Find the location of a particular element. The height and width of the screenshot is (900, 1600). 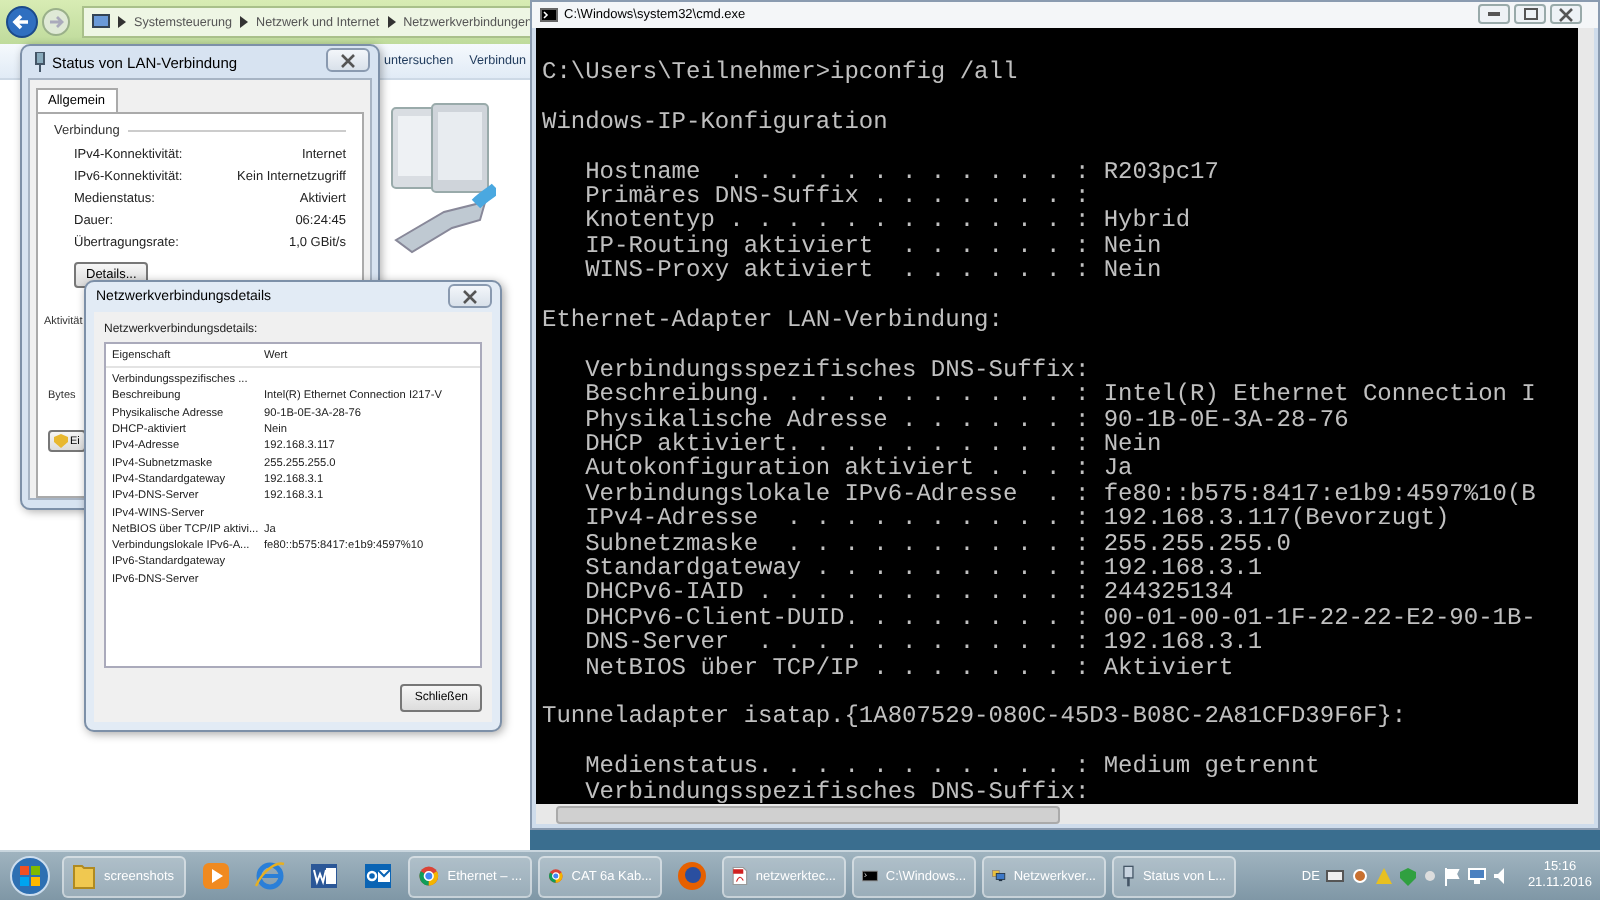

console-line: IPv4-Adresse . . . . . . . . . . : 192.168.3.117(Bevorzugt) is located at coordinates (1016, 519).